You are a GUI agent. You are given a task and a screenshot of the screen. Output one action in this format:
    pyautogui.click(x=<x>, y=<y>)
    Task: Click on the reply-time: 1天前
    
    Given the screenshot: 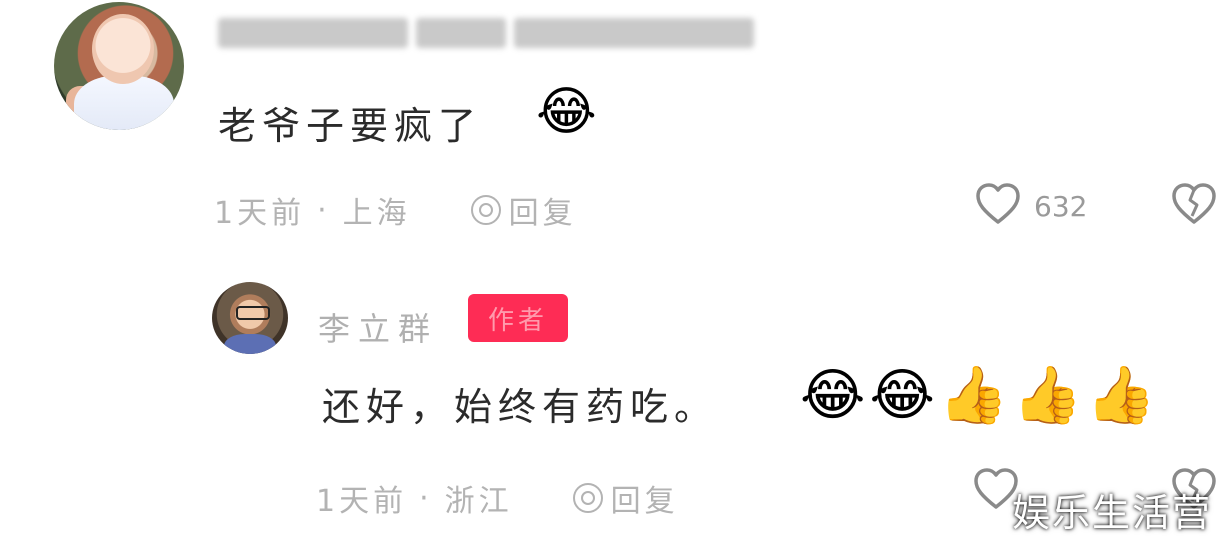 What is the action you would take?
    pyautogui.click(x=362, y=501)
    